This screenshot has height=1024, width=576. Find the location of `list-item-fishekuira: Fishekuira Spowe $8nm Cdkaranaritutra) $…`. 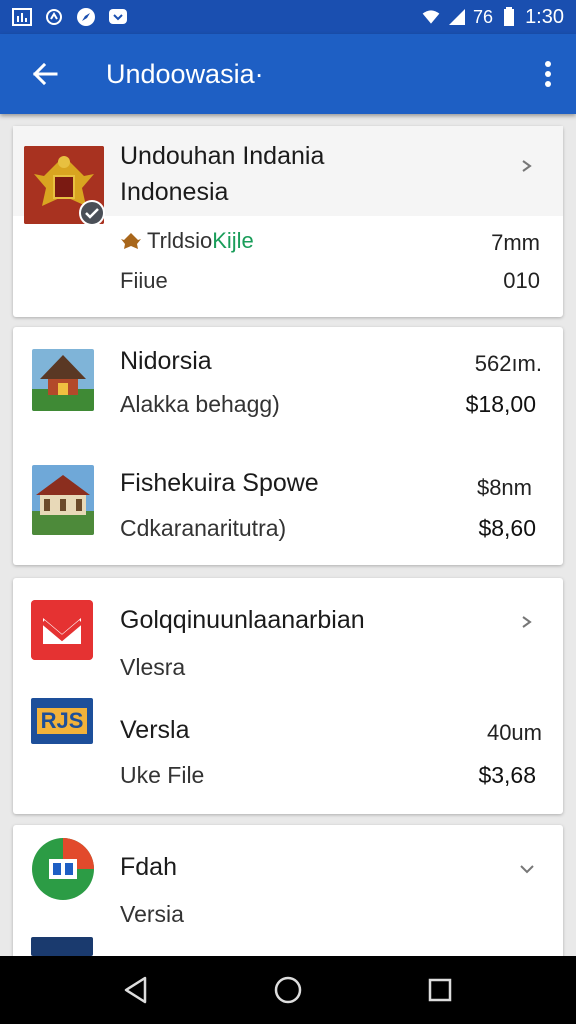

list-item-fishekuira: Fishekuira Spowe $8nm Cdkaranaritutra) $… is located at coordinates (288, 503).